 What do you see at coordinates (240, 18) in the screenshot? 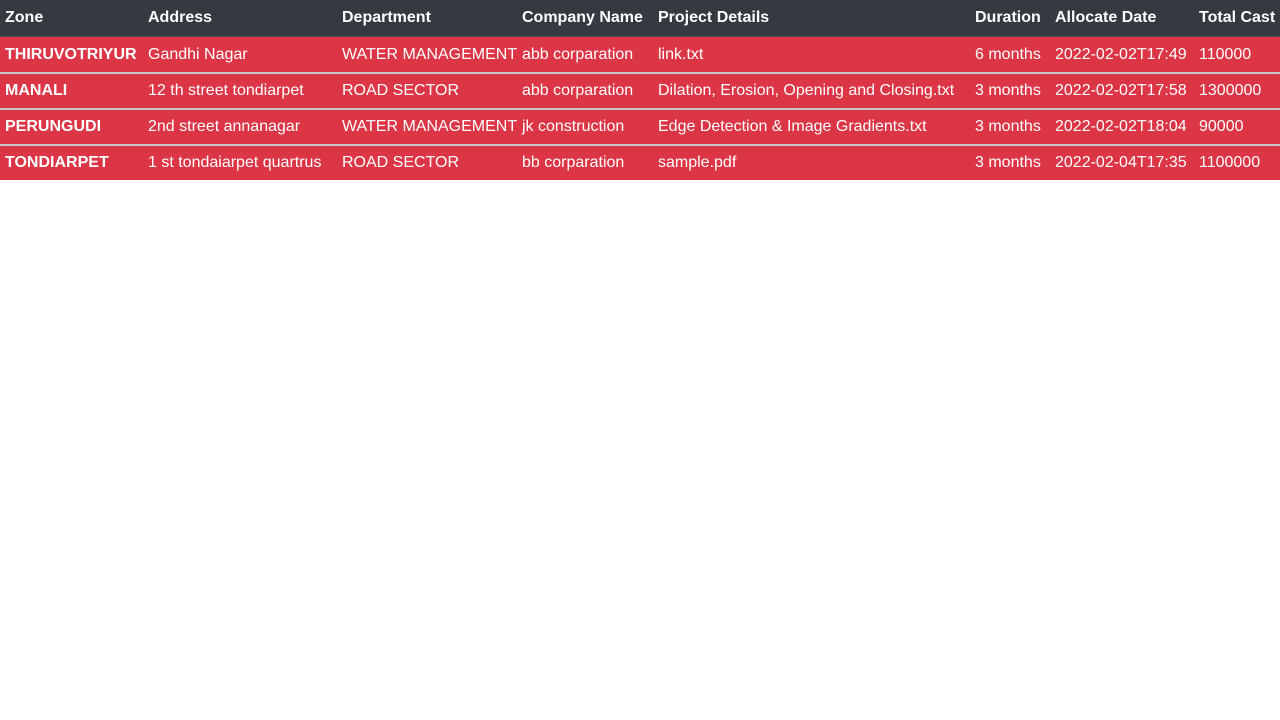
I see `header-address: Address` at bounding box center [240, 18].